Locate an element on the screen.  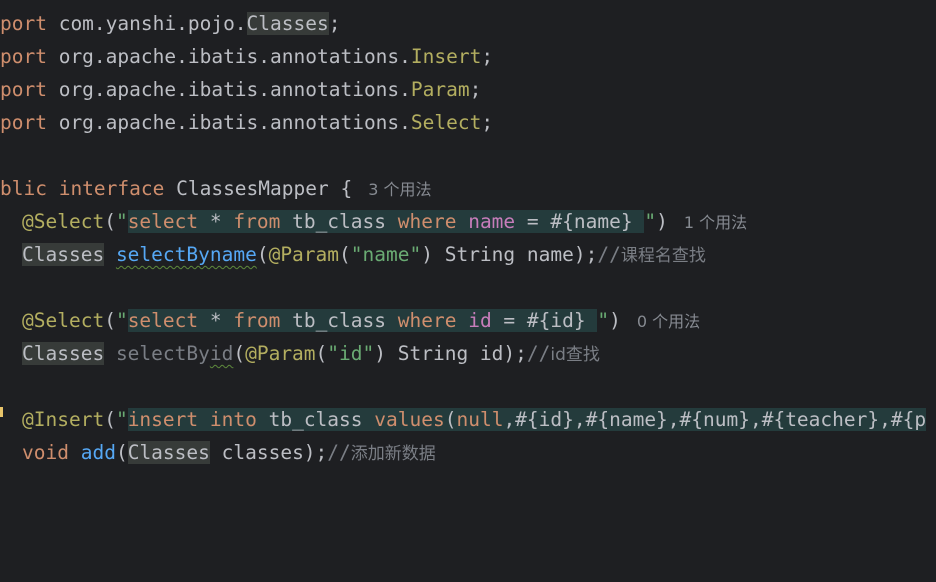
sql-text: = #{name} is located at coordinates (580, 221).